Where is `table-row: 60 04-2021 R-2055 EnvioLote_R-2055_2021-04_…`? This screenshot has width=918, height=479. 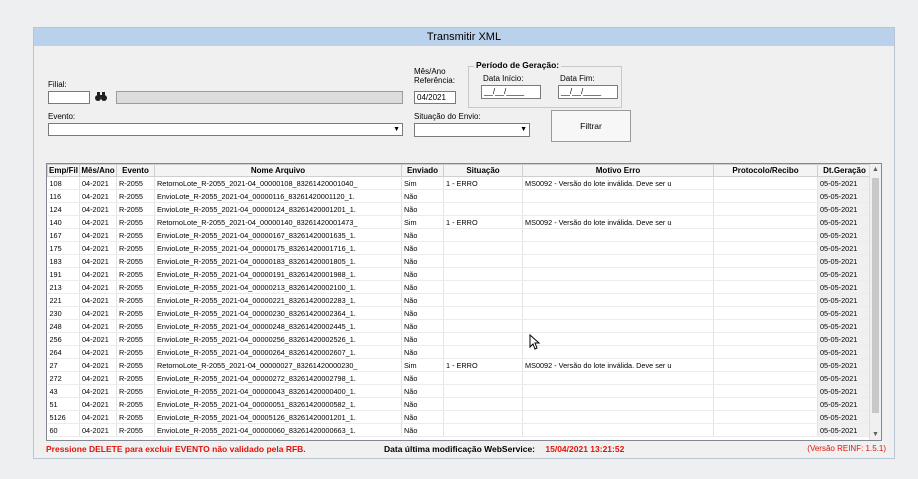 table-row: 60 04-2021 R-2055 EnvioLote_R-2055_2021-04_… is located at coordinates (459, 430).